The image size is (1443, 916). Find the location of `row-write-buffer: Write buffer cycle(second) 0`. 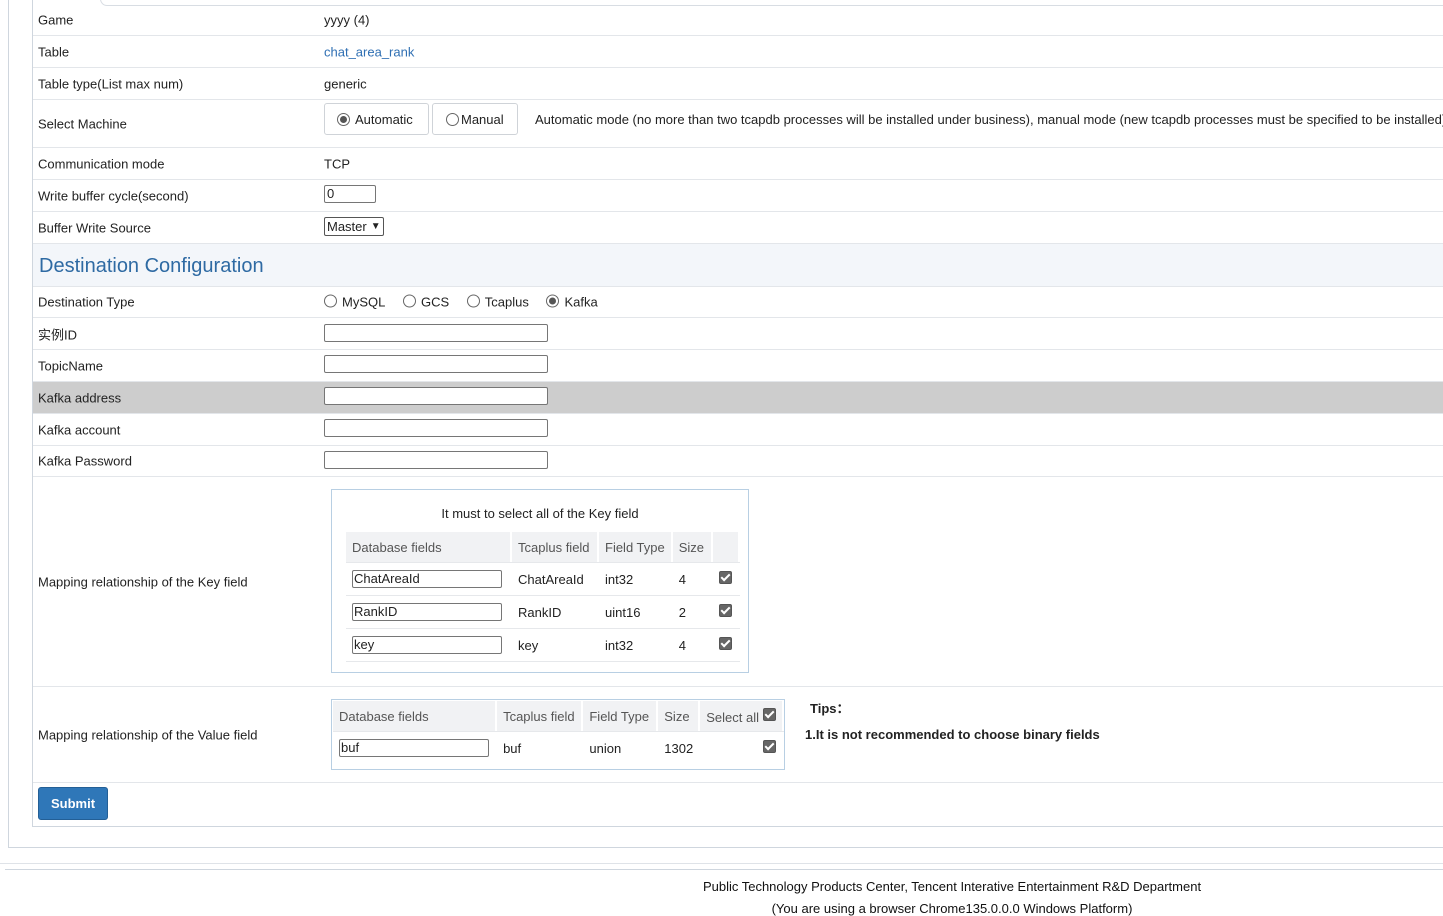

row-write-buffer: Write buffer cycle(second) 0 is located at coordinates (738, 196).